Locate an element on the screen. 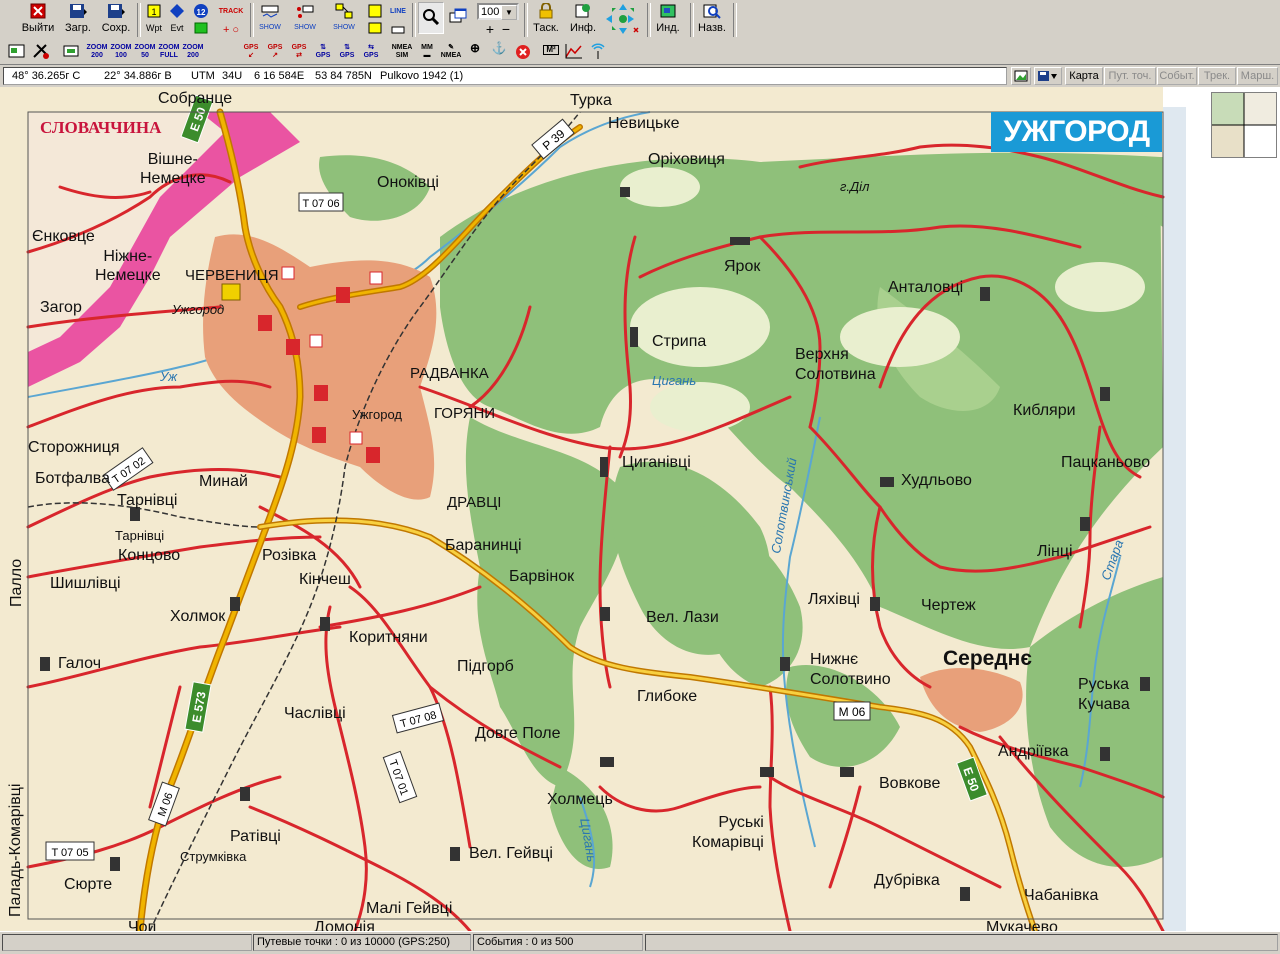  index-button: Инд. is located at coordinates (668, 20).